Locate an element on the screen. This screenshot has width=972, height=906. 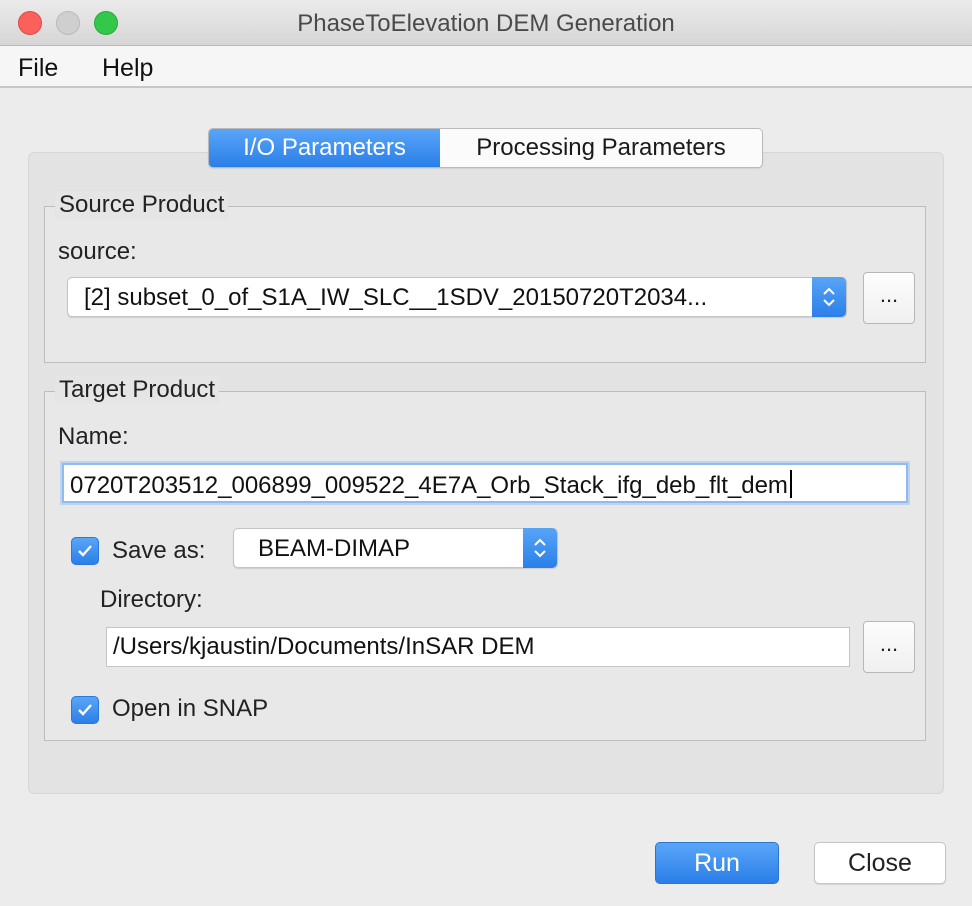
name-label: Name: is located at coordinates (93, 436).